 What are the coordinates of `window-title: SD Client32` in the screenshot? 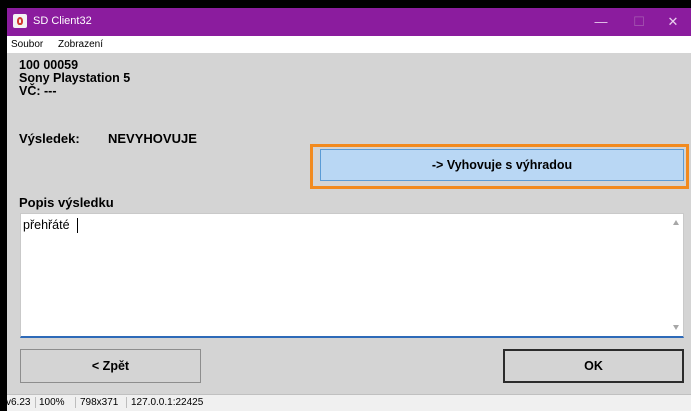 It's located at (62, 21).